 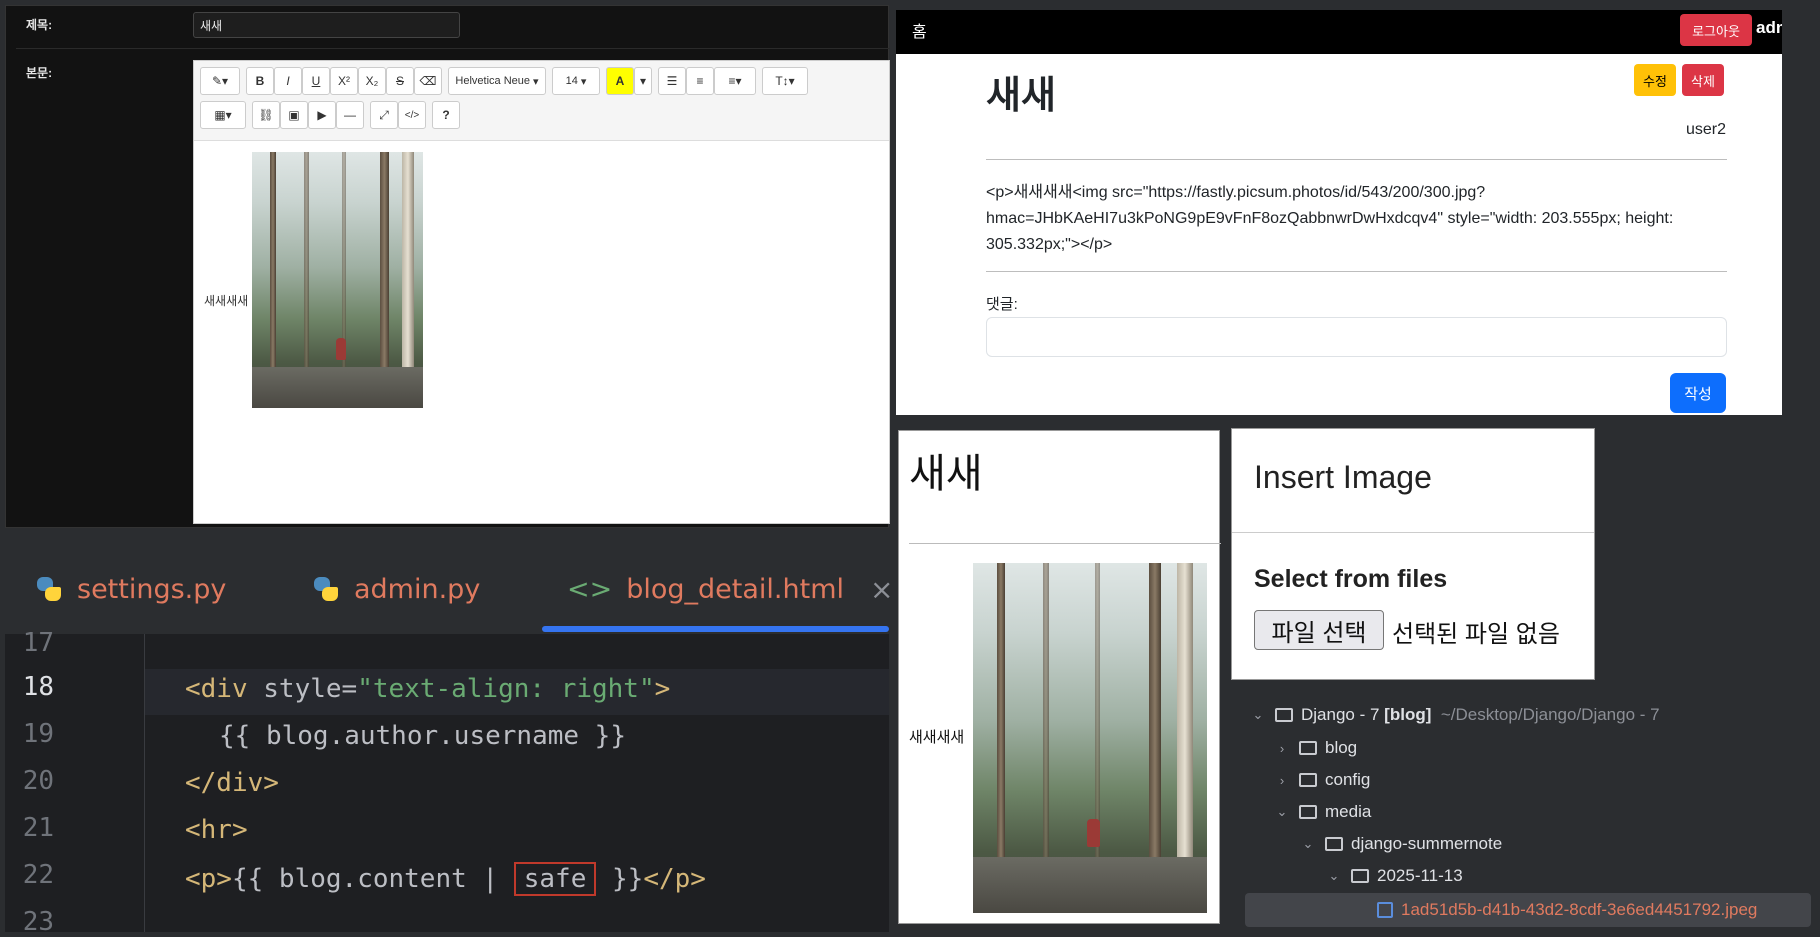 I want to click on tree-item-django-summernote: ⌄ django-summernote, so click(x=1402, y=844).